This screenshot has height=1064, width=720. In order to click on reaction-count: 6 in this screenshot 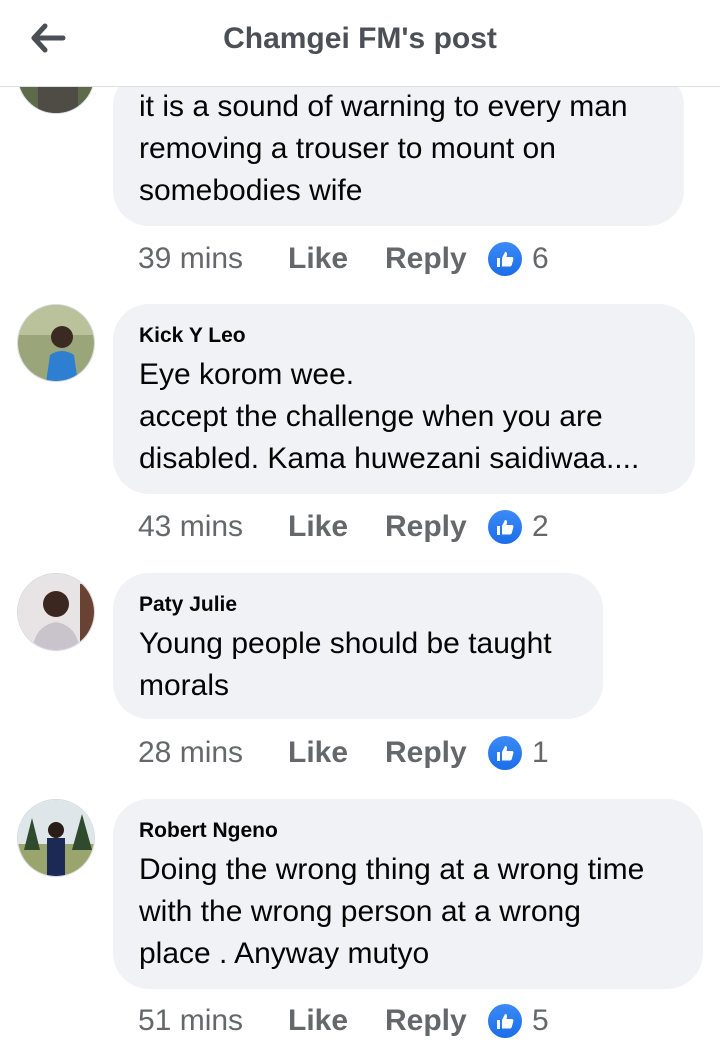, I will do `click(540, 258)`.